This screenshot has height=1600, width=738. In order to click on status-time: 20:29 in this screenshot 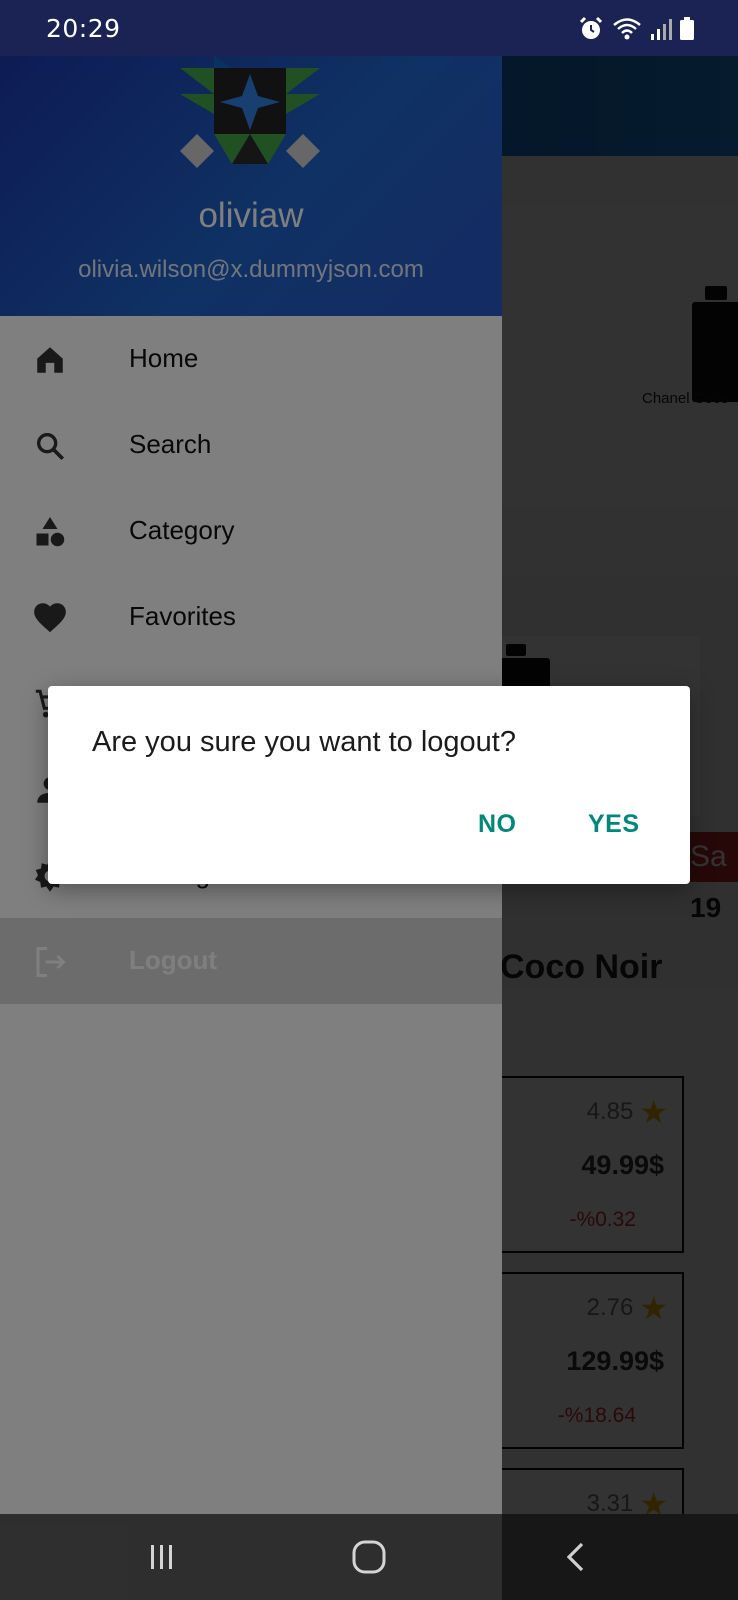, I will do `click(83, 28)`.